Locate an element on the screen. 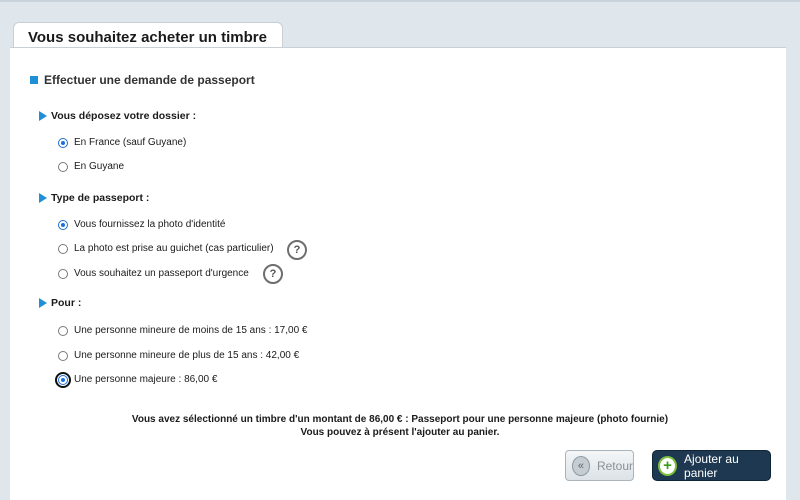  double-chevron-left-icon: « is located at coordinates (581, 465).